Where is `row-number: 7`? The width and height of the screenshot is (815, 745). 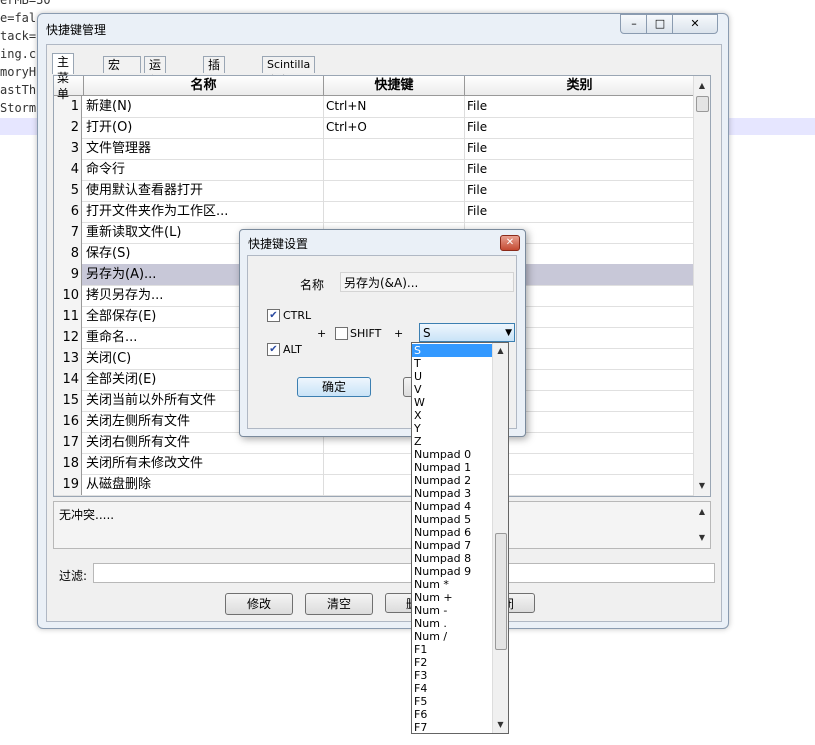 row-number: 7 is located at coordinates (68, 232).